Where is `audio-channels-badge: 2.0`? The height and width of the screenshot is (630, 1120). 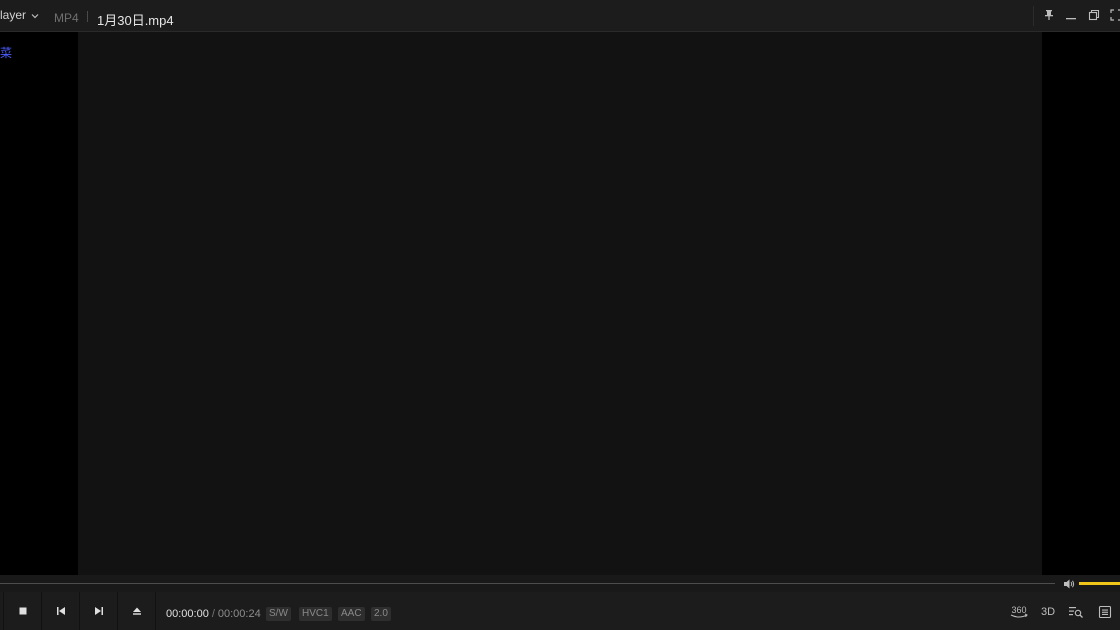 audio-channels-badge: 2.0 is located at coordinates (381, 614).